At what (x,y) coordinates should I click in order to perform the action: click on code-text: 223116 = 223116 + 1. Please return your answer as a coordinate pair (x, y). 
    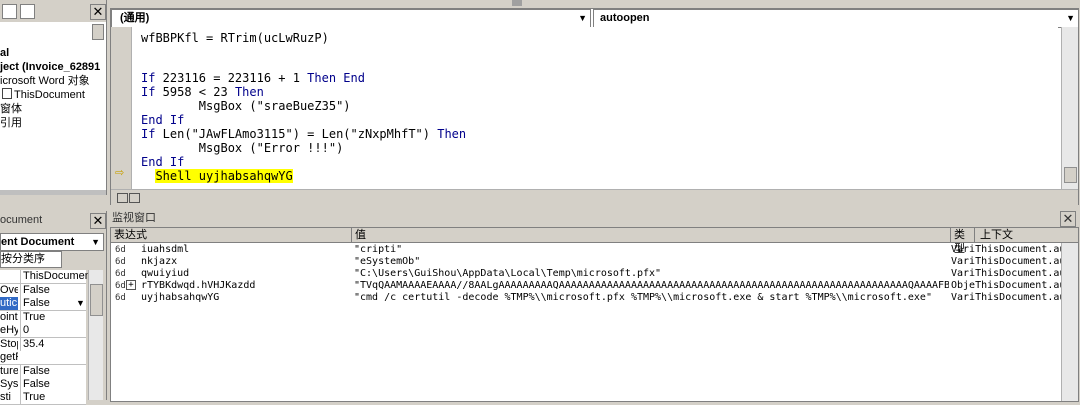
    Looking at the image, I should click on (231, 78).